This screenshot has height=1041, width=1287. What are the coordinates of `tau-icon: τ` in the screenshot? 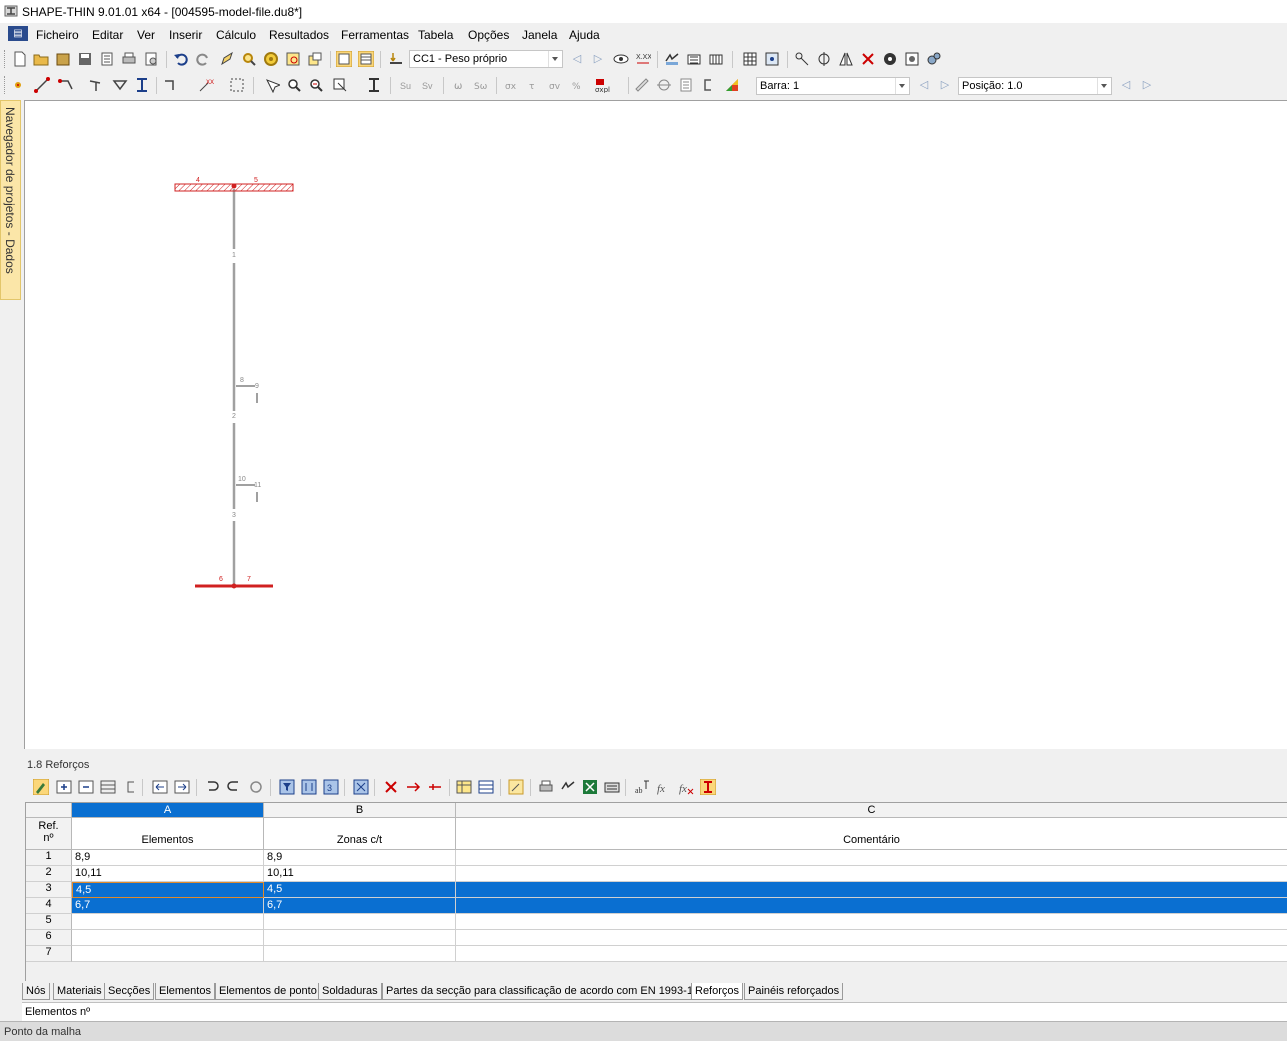 It's located at (534, 85).